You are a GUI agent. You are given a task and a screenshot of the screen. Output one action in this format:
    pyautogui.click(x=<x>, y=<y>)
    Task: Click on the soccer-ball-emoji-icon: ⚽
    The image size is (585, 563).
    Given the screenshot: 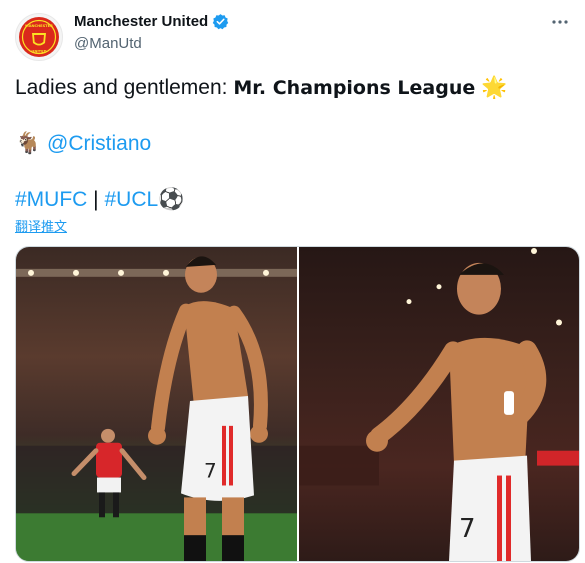 What is the action you would take?
    pyautogui.click(x=171, y=199)
    